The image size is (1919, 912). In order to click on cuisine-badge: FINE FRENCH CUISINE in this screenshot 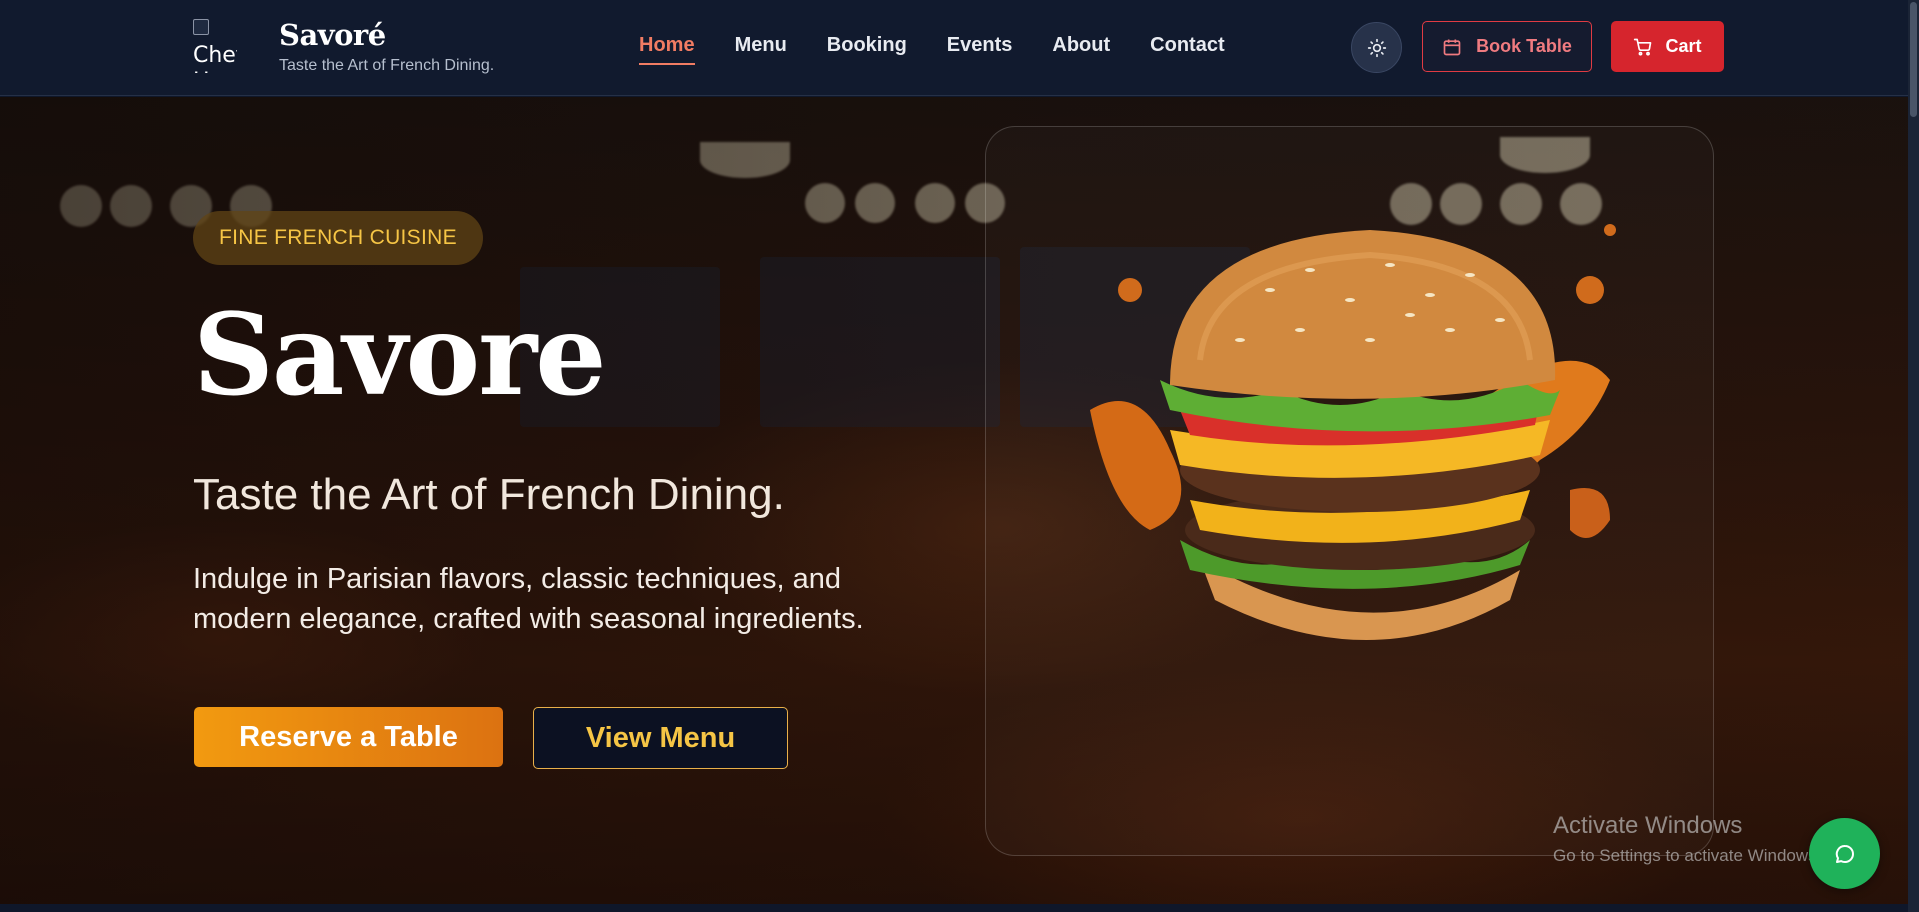, I will do `click(338, 238)`.